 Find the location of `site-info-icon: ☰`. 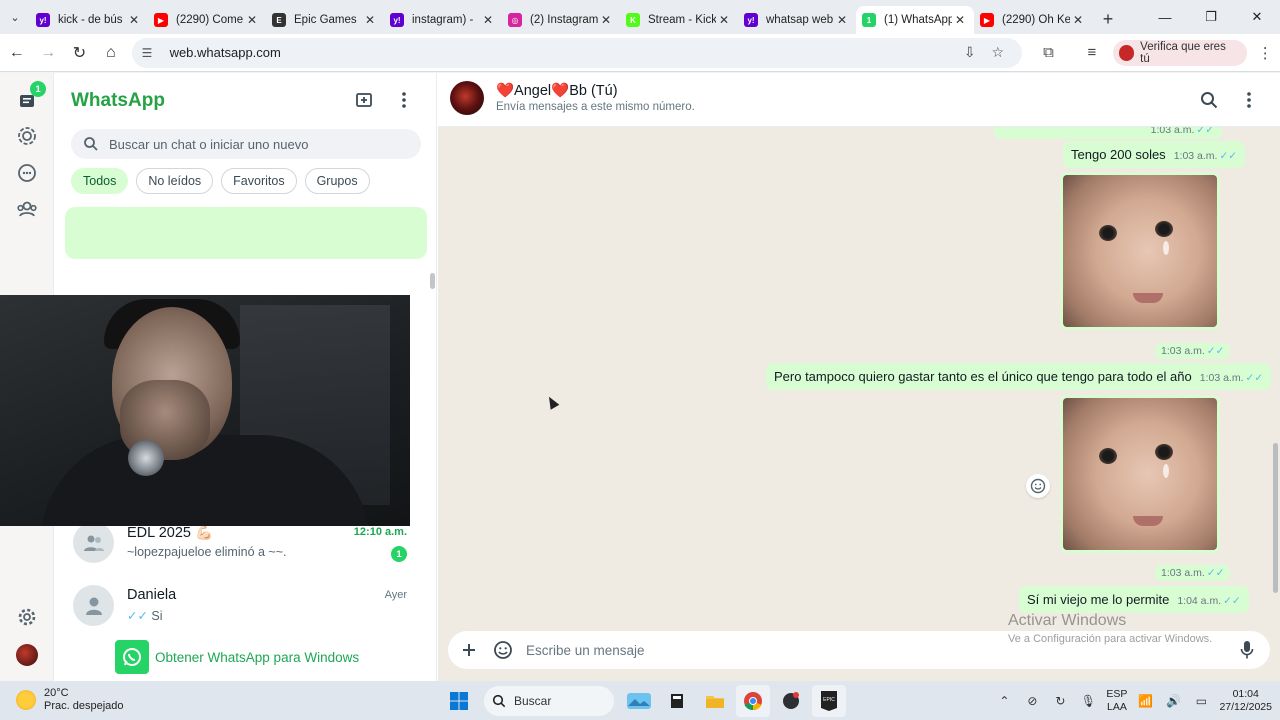

site-info-icon: ☰ is located at coordinates (151, 53).